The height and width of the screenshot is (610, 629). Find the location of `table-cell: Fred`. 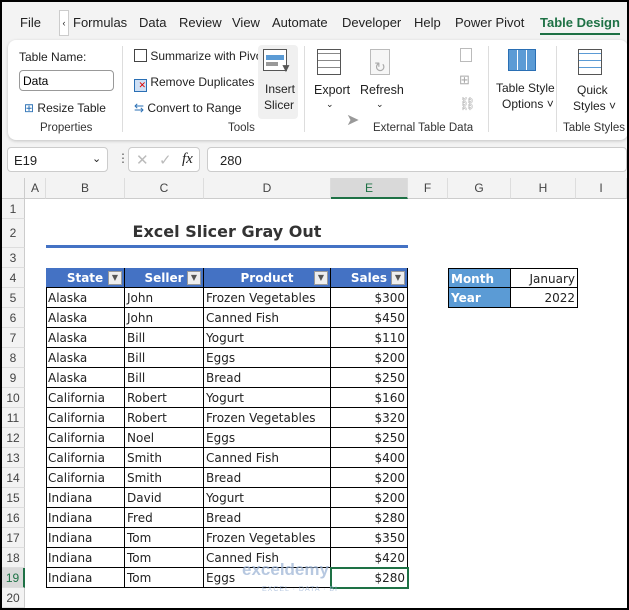

table-cell: Fred is located at coordinates (164, 518).